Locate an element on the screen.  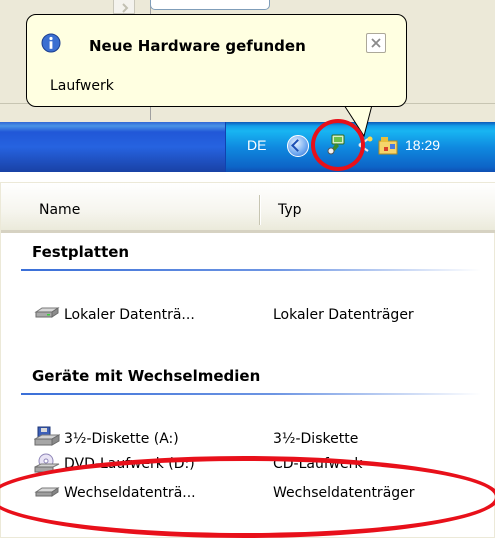
column-divider is located at coordinates (260, 210).